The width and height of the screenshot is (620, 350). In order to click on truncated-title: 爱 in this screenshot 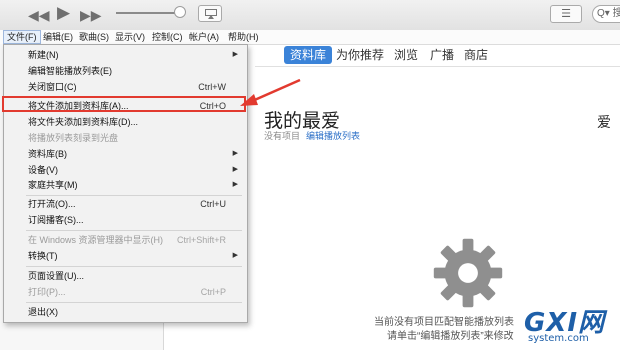, I will do `click(604, 122)`.